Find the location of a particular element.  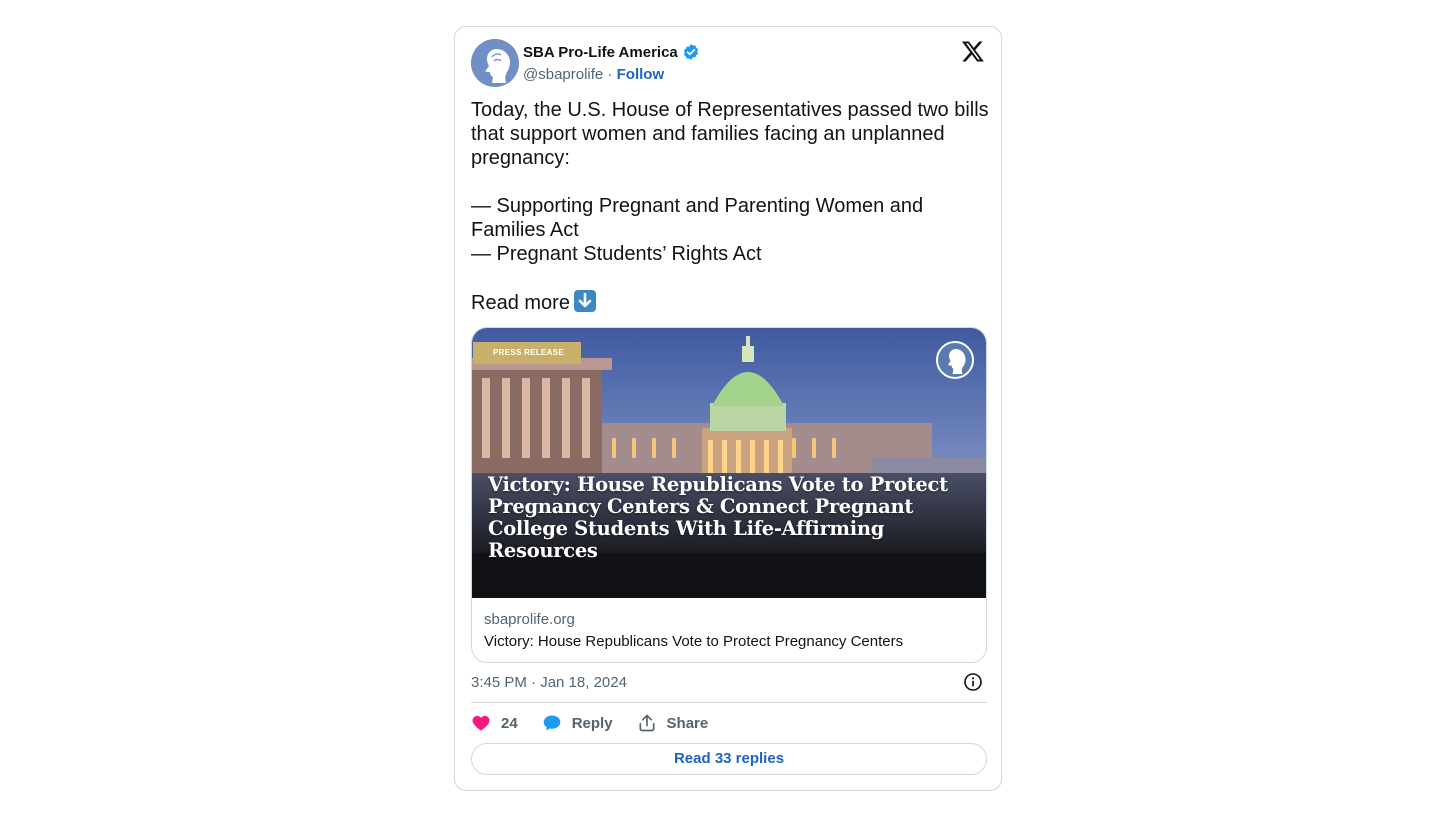

tweet-timestamp: 3:45 PM · Jan 18, 2024 is located at coordinates (549, 682).